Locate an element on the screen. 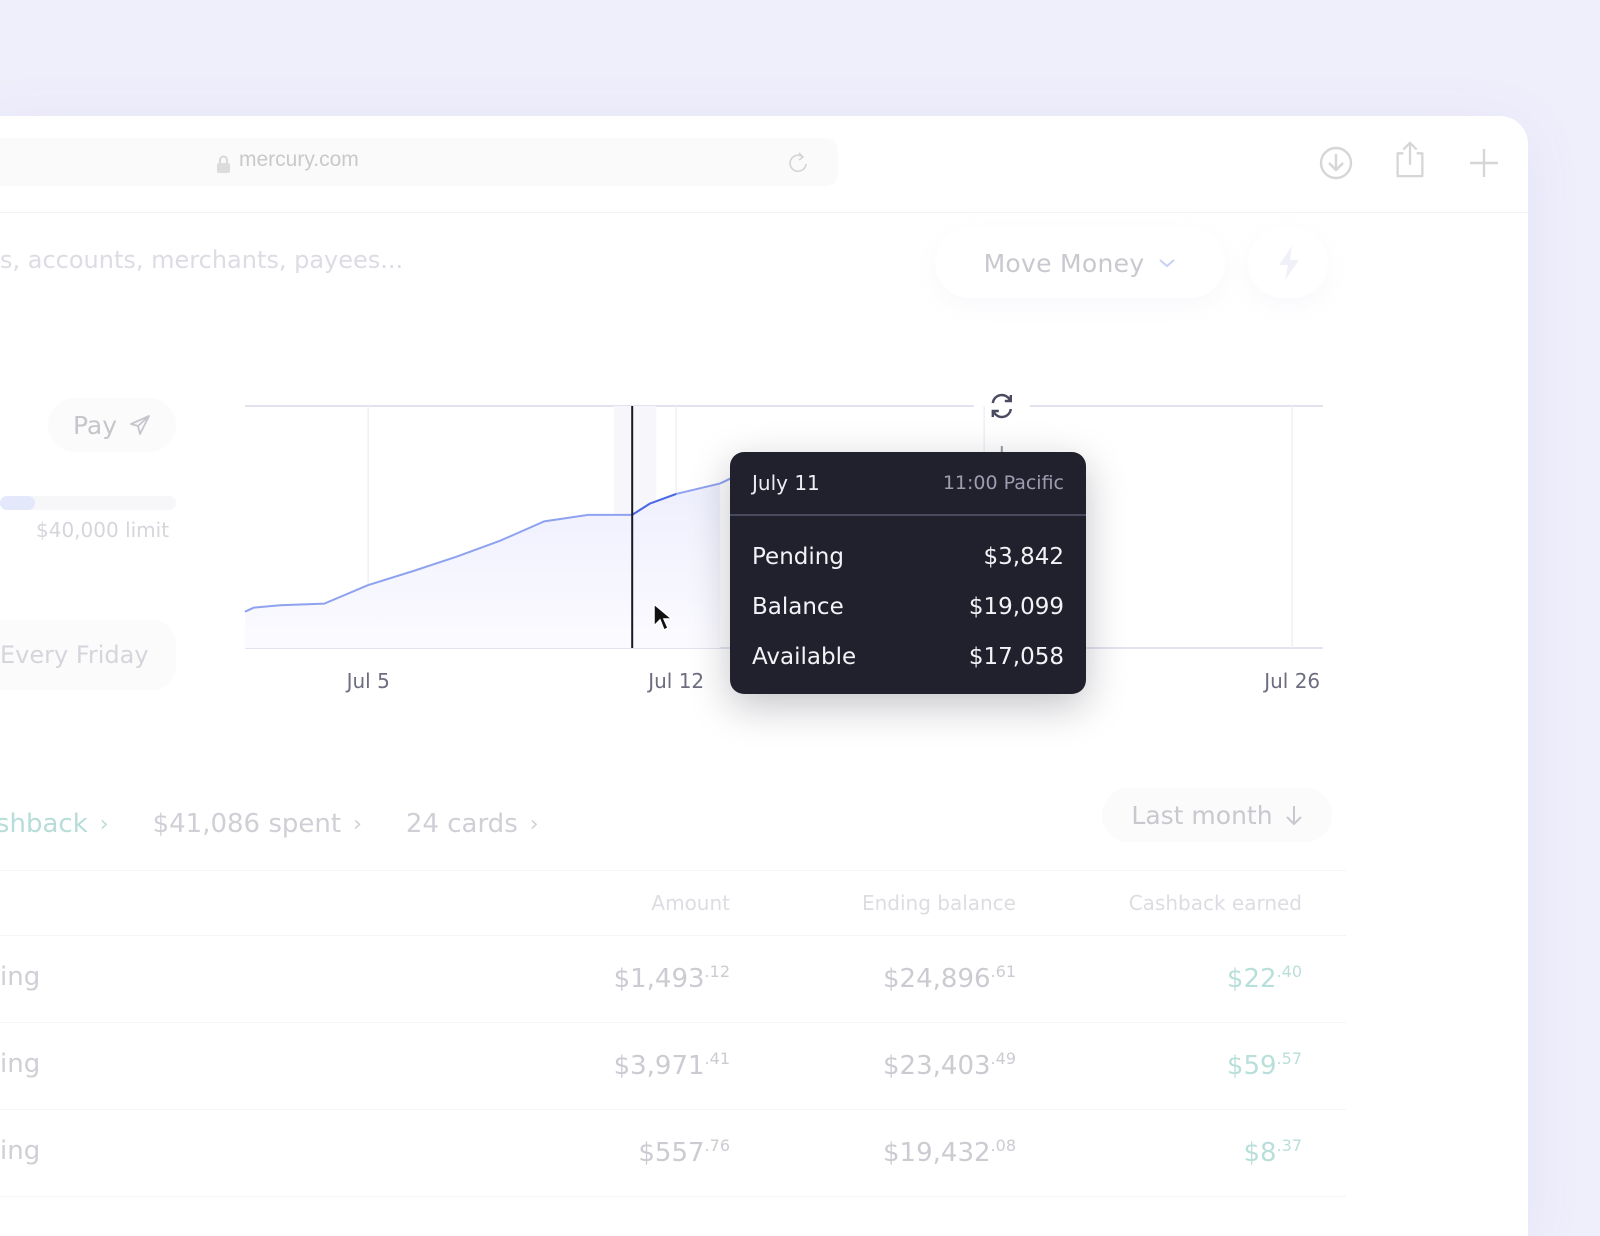 The width and height of the screenshot is (1600, 1236). table-row: ing $3,971.41 $23,403.49 $59.57 is located at coordinates (673, 1066).